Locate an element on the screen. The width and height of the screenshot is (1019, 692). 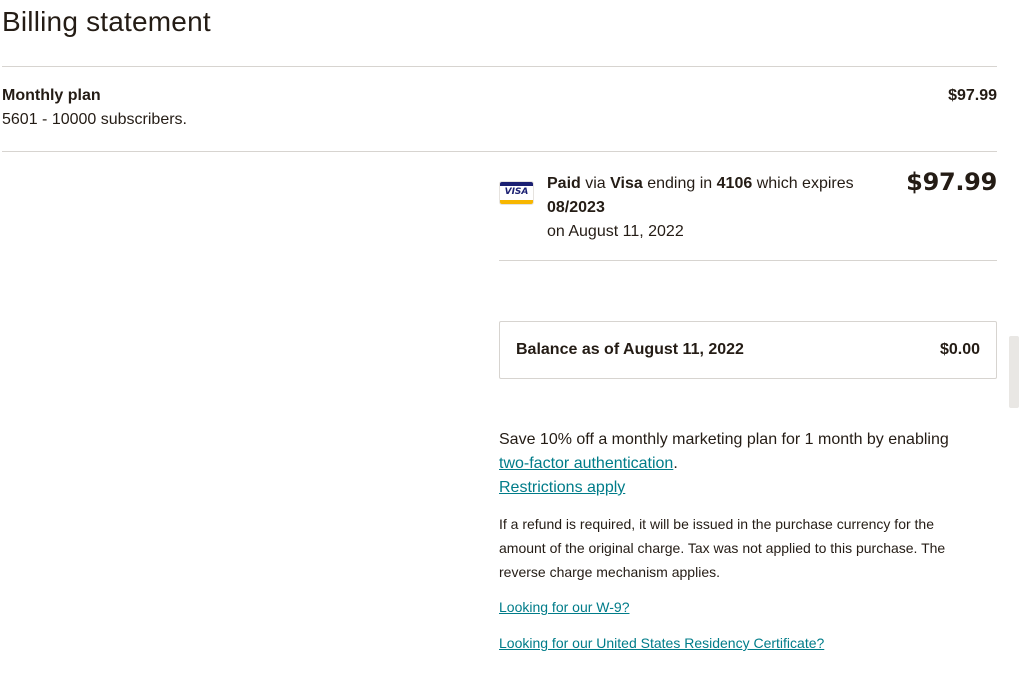
plan-price: $97.99 is located at coordinates (972, 95).